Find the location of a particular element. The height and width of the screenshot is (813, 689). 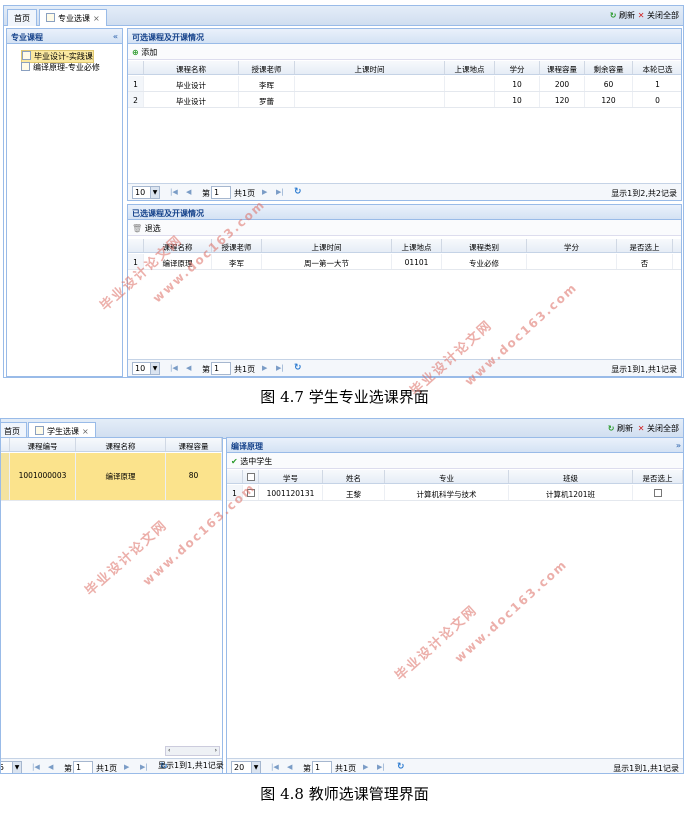

pager: 20 ▼ |◀ ◀ 第 1 共1页 ▶ ▶| ↻ 显示1到1,共1记录 is located at coordinates (455, 765).